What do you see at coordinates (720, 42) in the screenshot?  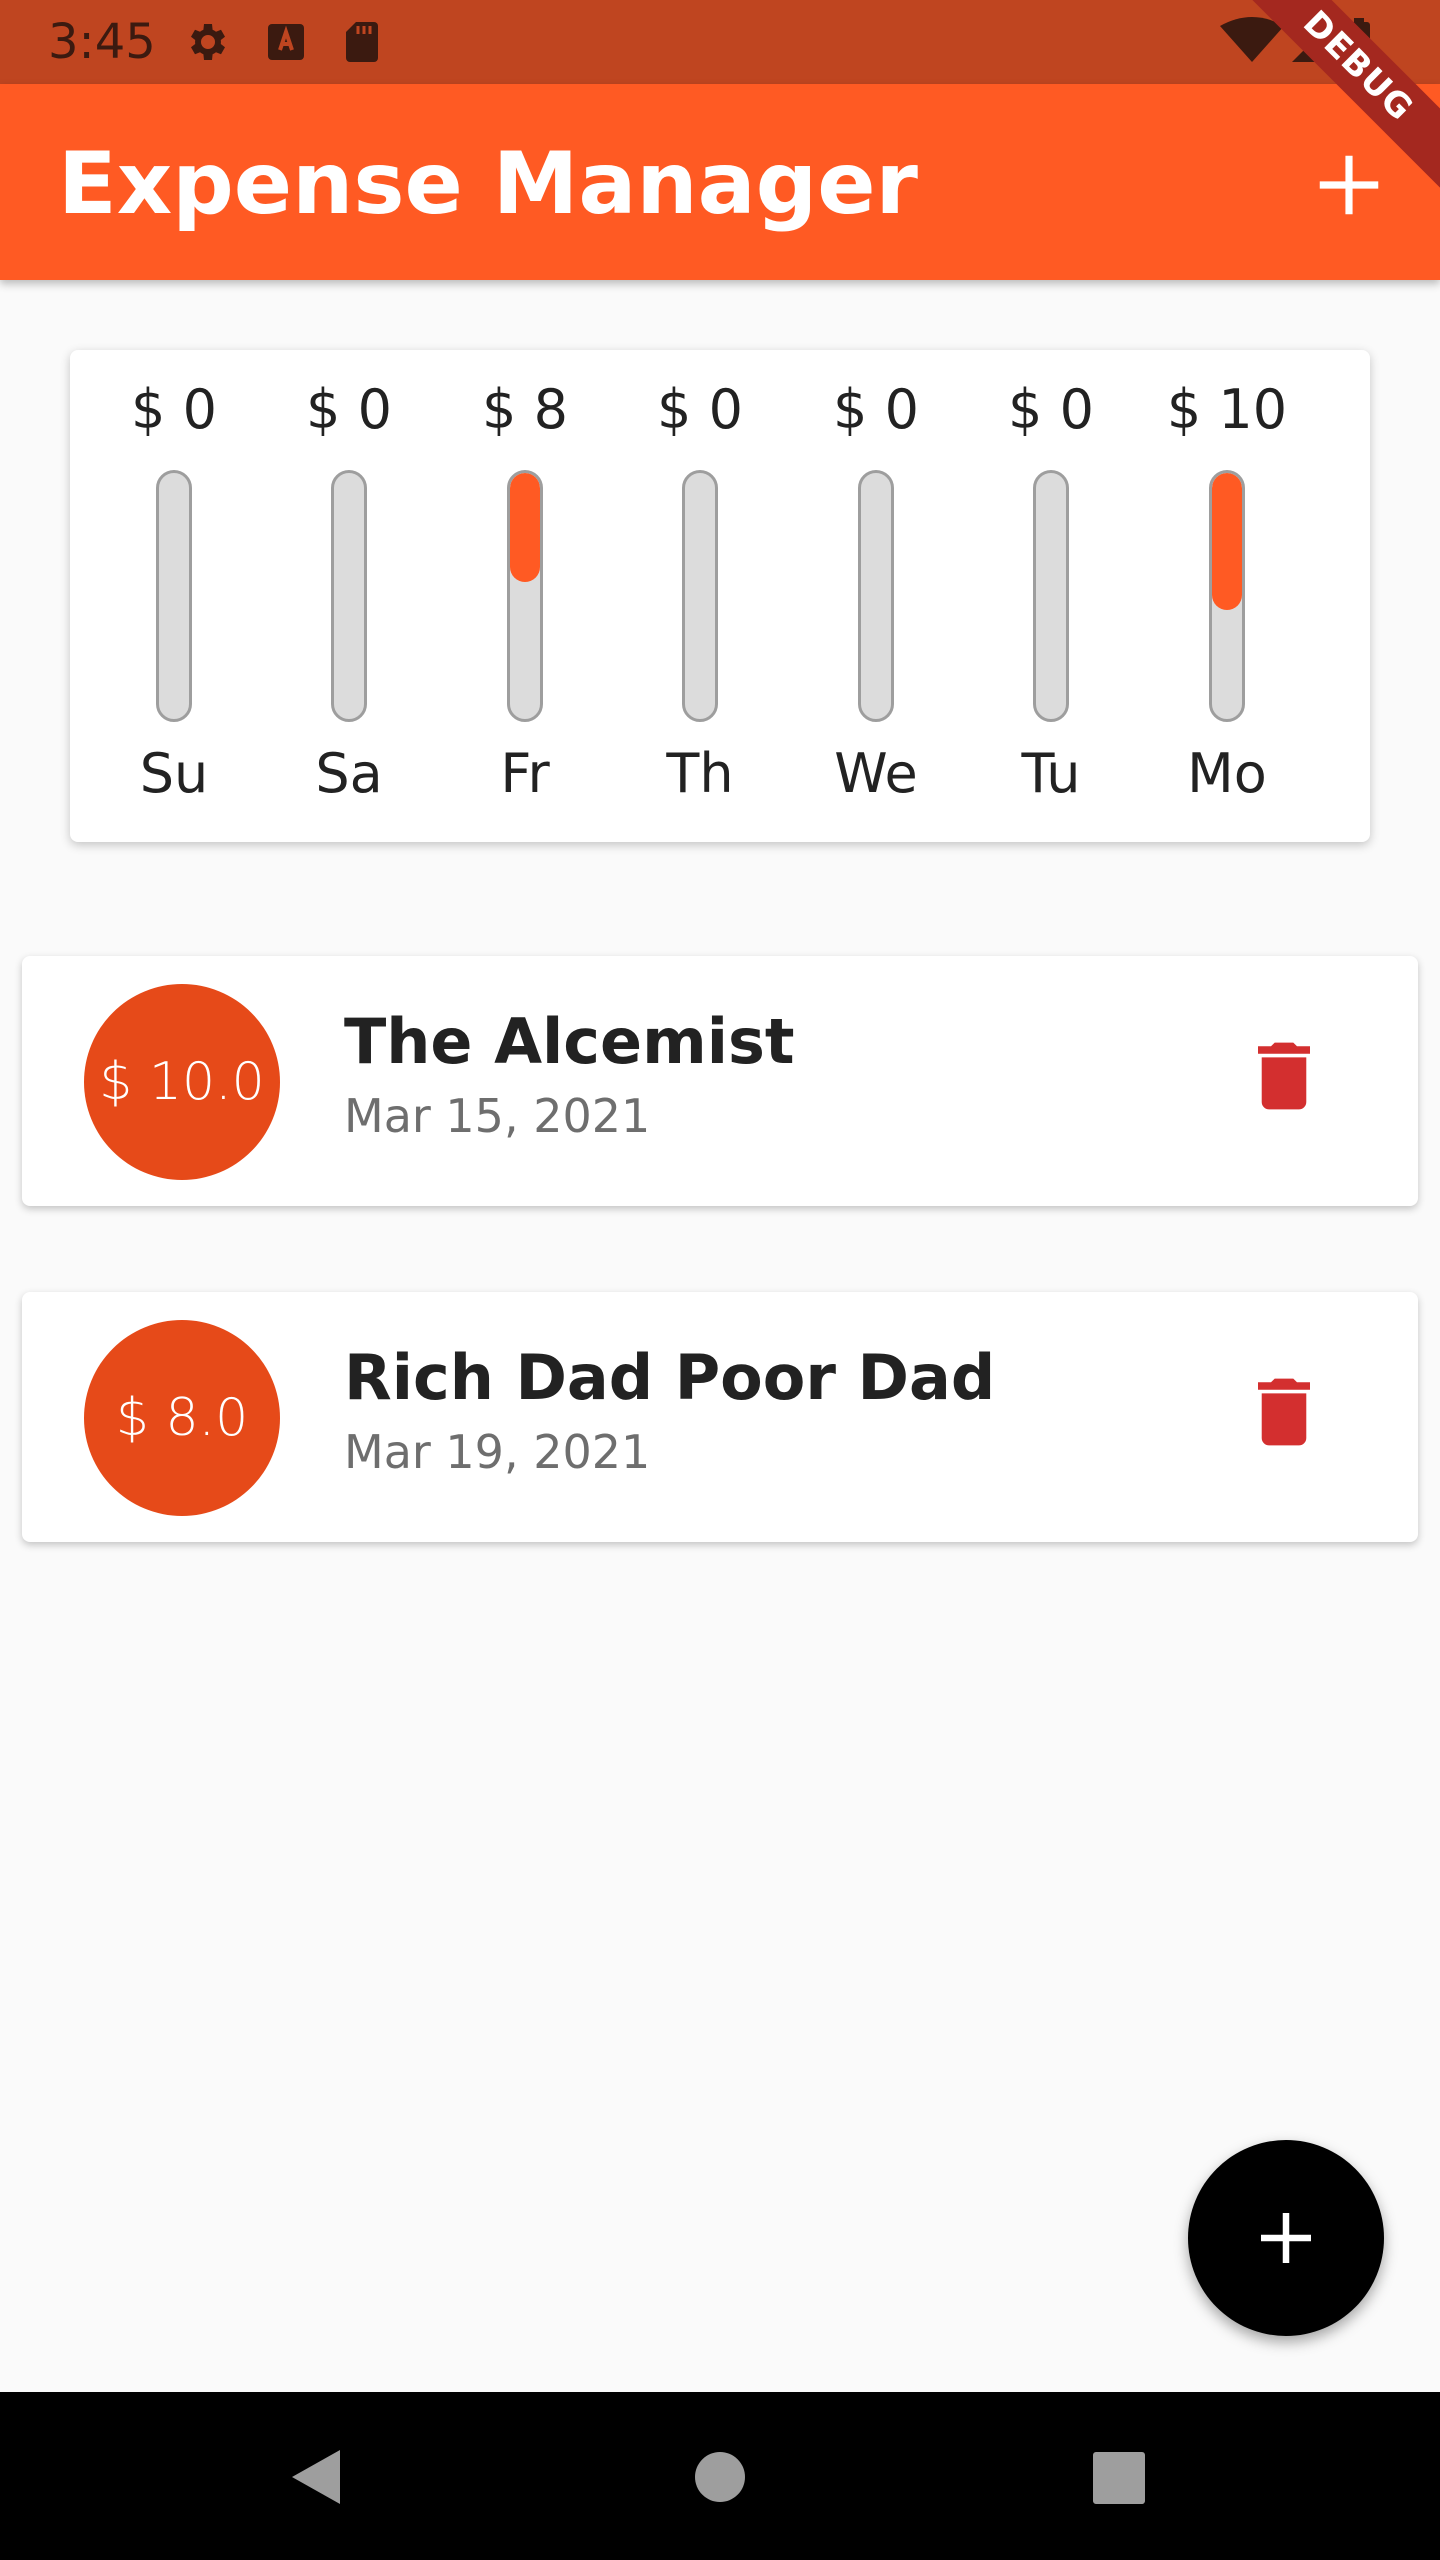 I see `status-bar: 3:45` at bounding box center [720, 42].